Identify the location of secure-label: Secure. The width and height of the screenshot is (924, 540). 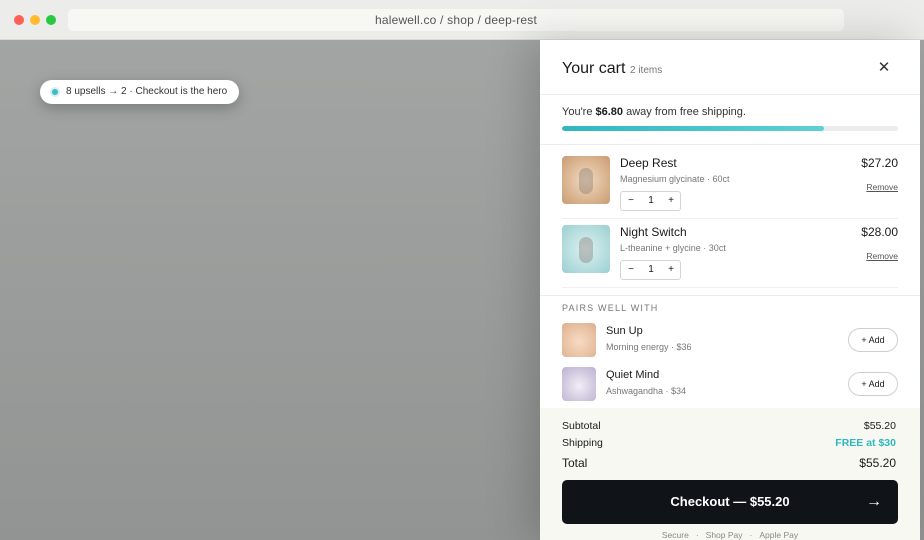
(675, 535).